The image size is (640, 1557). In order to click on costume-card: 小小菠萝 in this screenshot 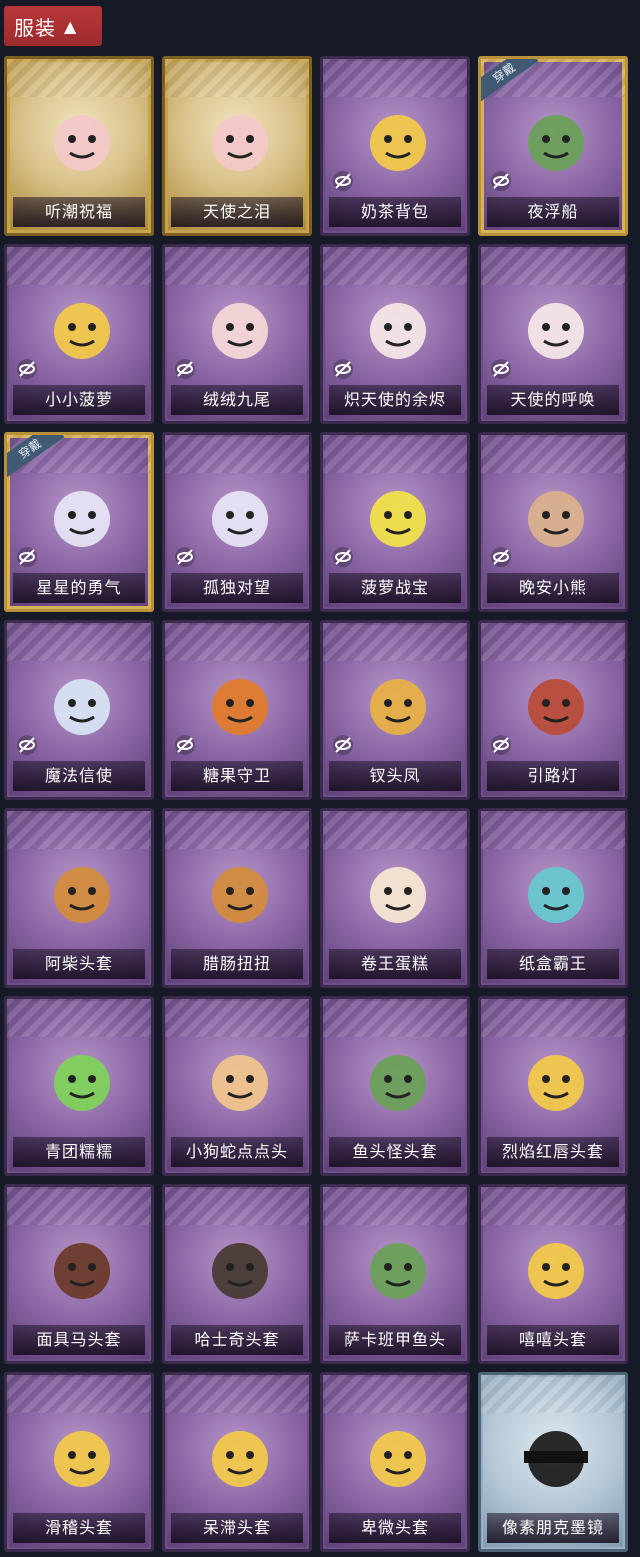, I will do `click(79, 334)`.